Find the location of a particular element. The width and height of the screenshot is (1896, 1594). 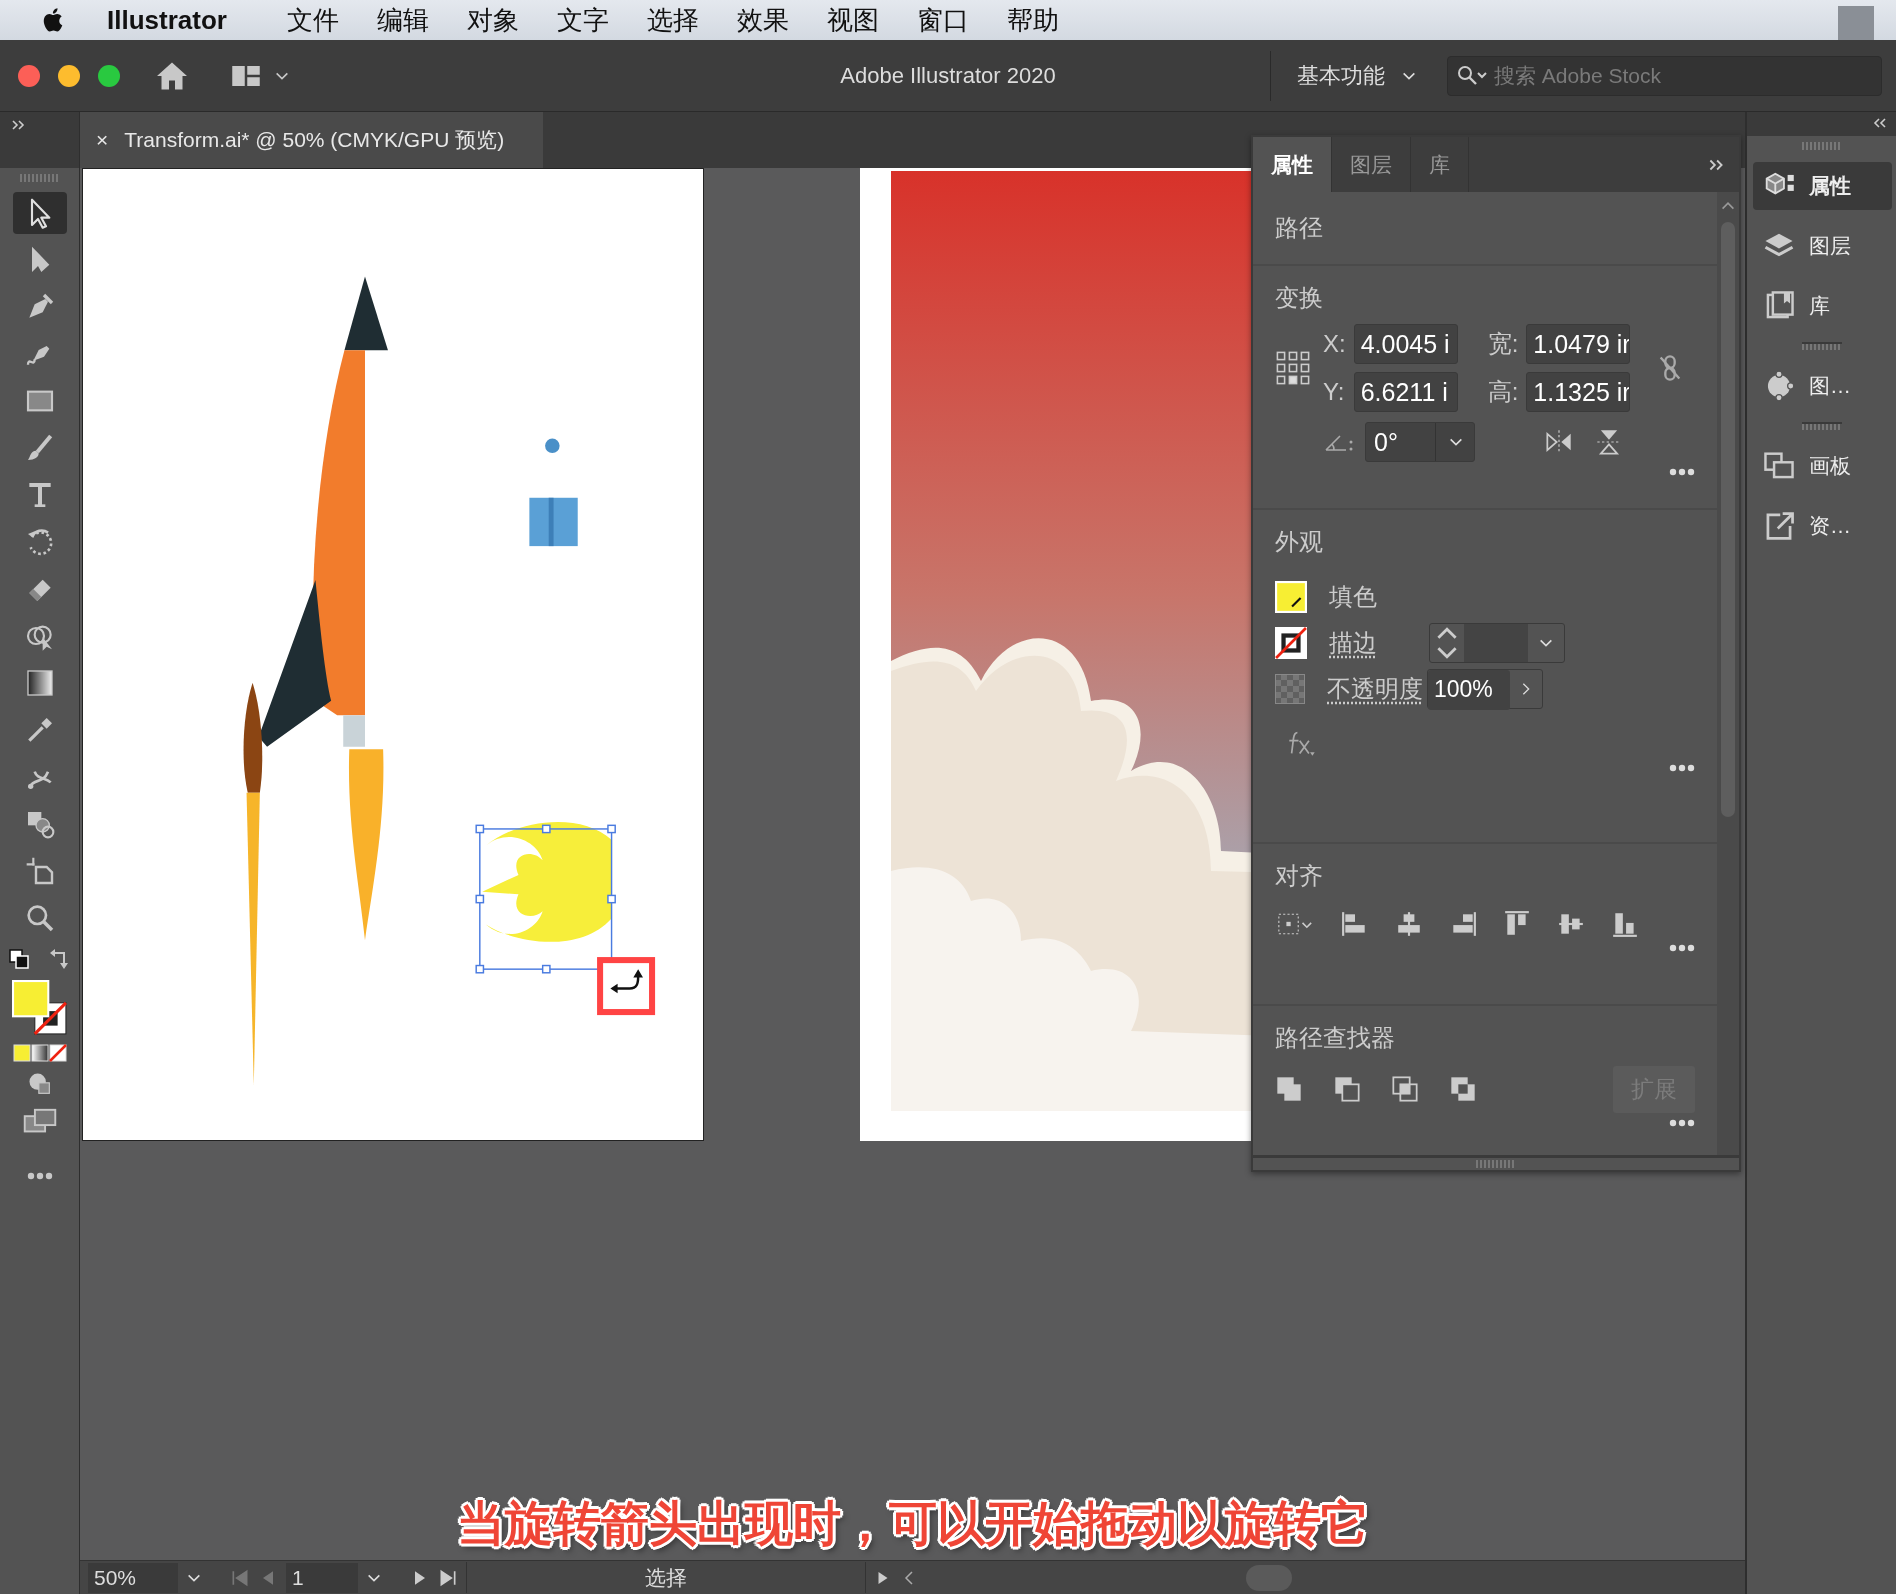

align-top-icon is located at coordinates (1517, 924).